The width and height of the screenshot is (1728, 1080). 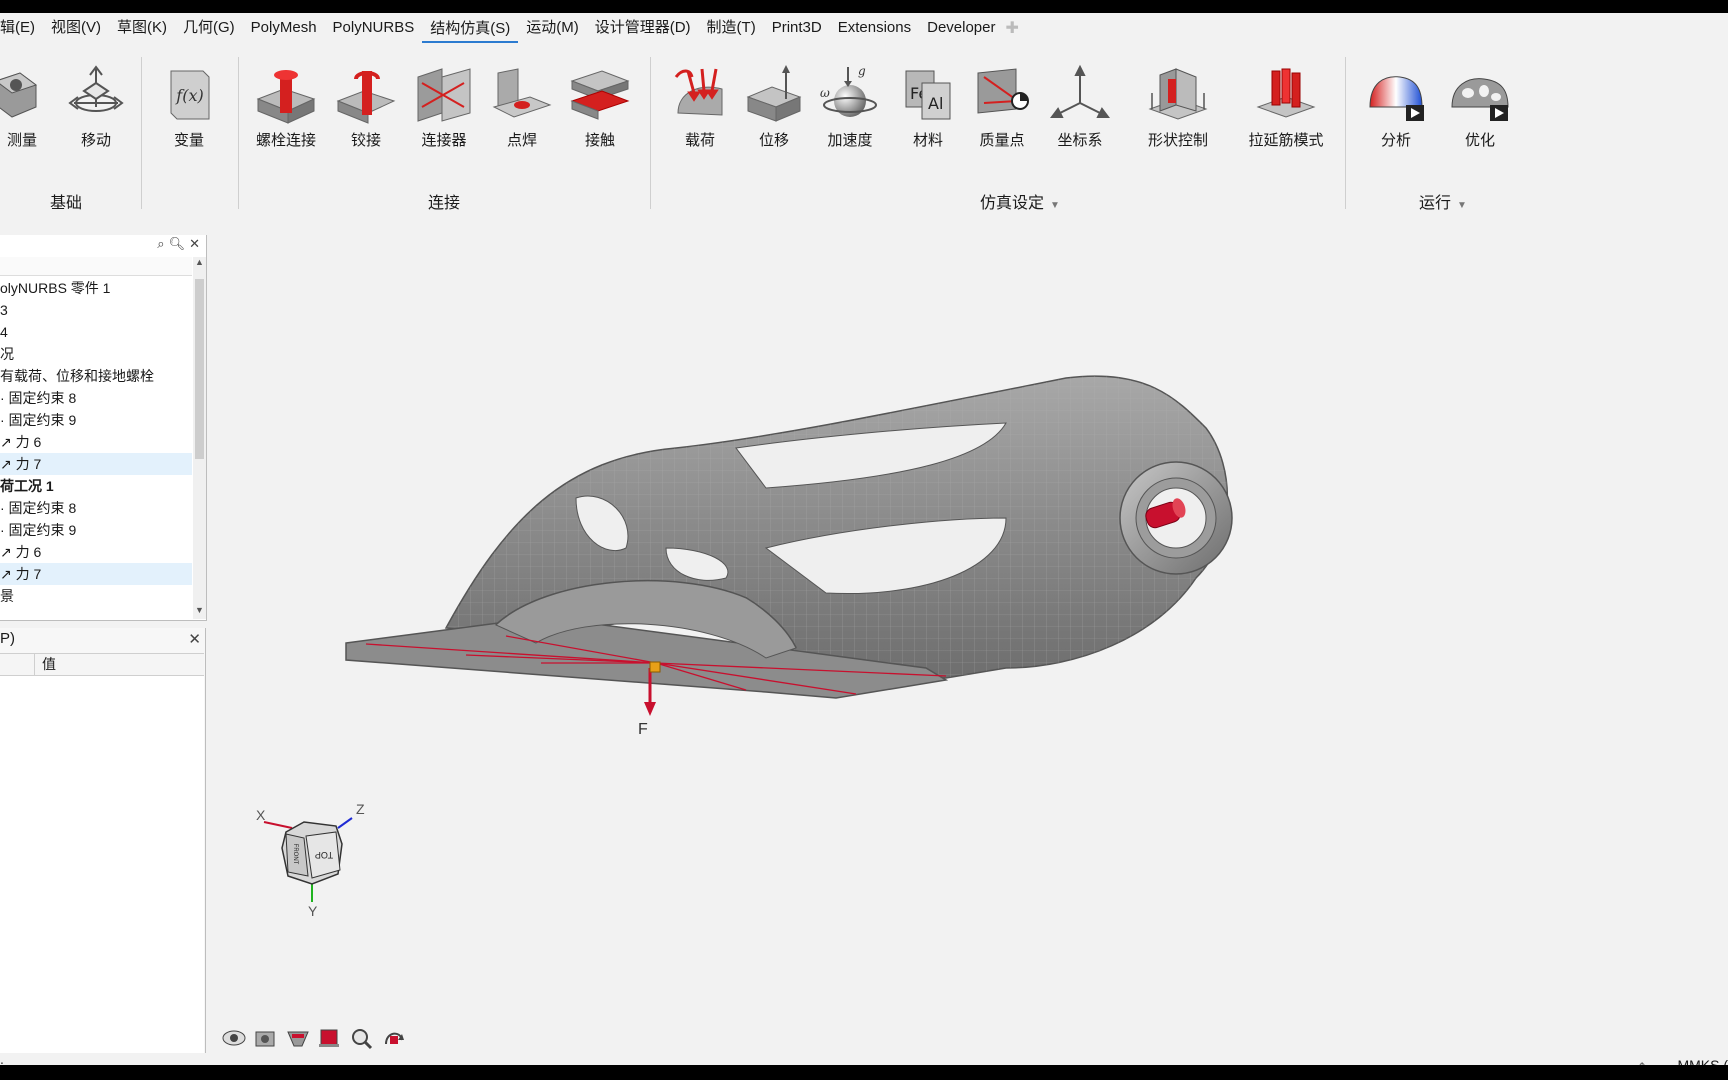 What do you see at coordinates (1002, 106) in the screenshot?
I see `mass-point-button: 质量点` at bounding box center [1002, 106].